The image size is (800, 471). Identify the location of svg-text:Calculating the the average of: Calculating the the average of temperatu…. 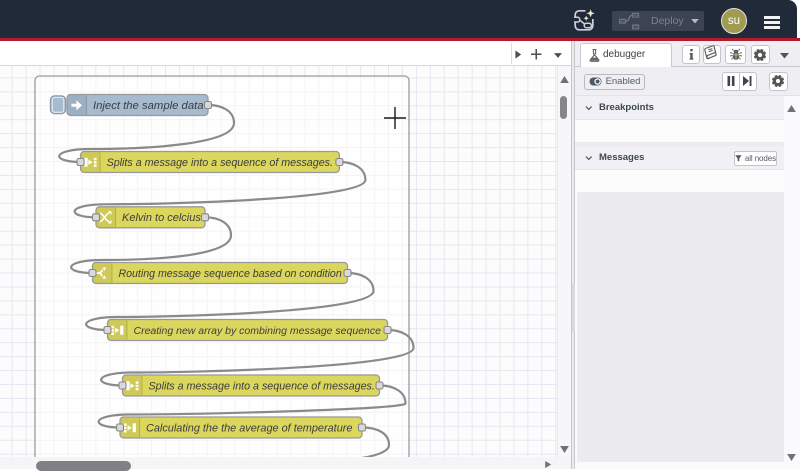
(249, 428).